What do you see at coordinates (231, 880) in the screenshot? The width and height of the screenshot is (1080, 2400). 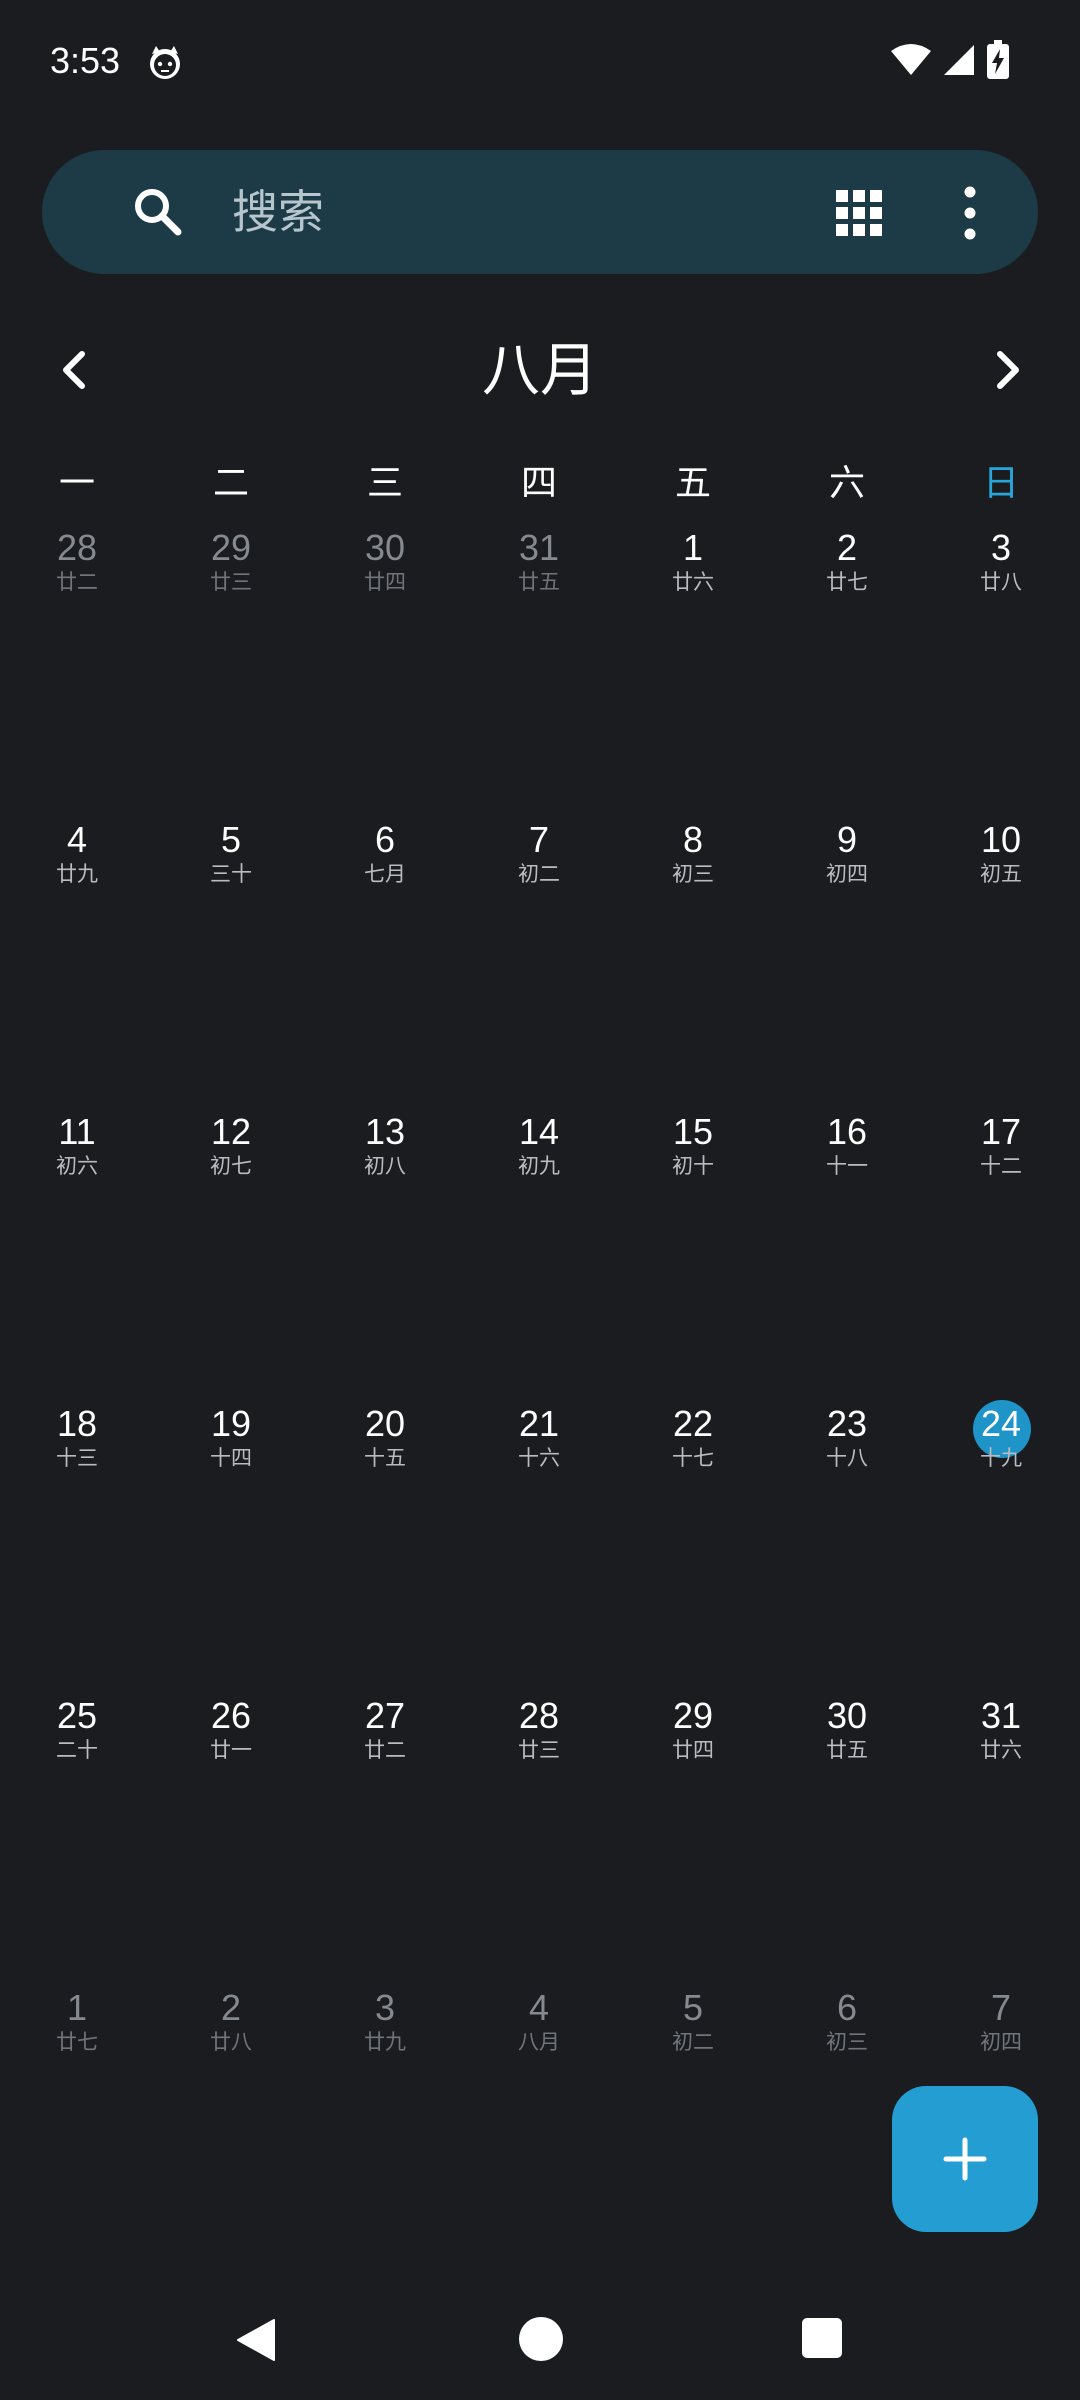 I see `day-cell: 5 三十` at bounding box center [231, 880].